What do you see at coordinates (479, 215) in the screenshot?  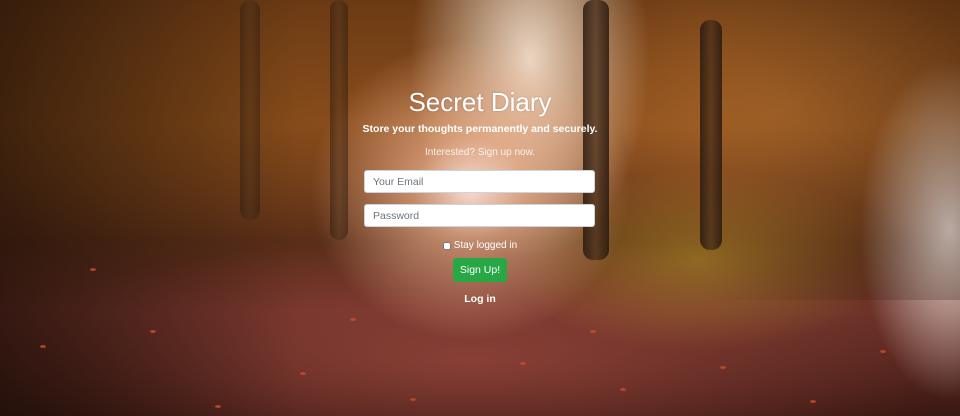 I see `password-field` at bounding box center [479, 215].